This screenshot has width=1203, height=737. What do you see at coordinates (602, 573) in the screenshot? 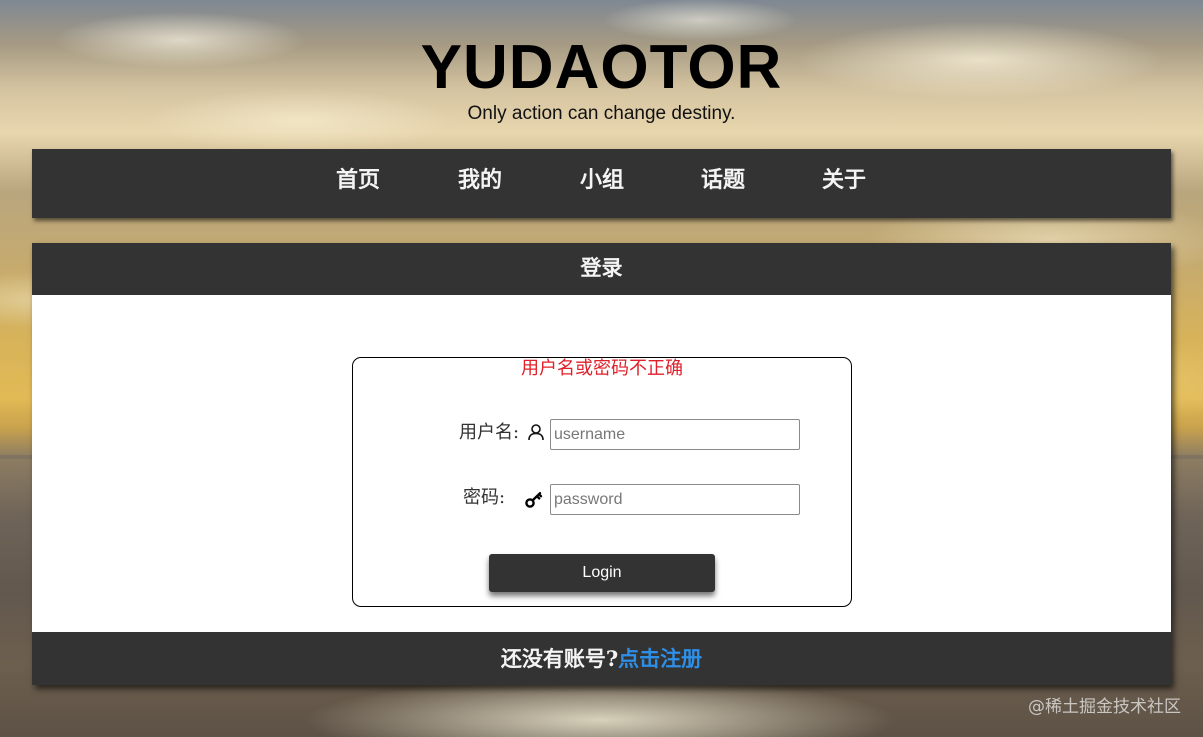
I see `login-button: Login` at bounding box center [602, 573].